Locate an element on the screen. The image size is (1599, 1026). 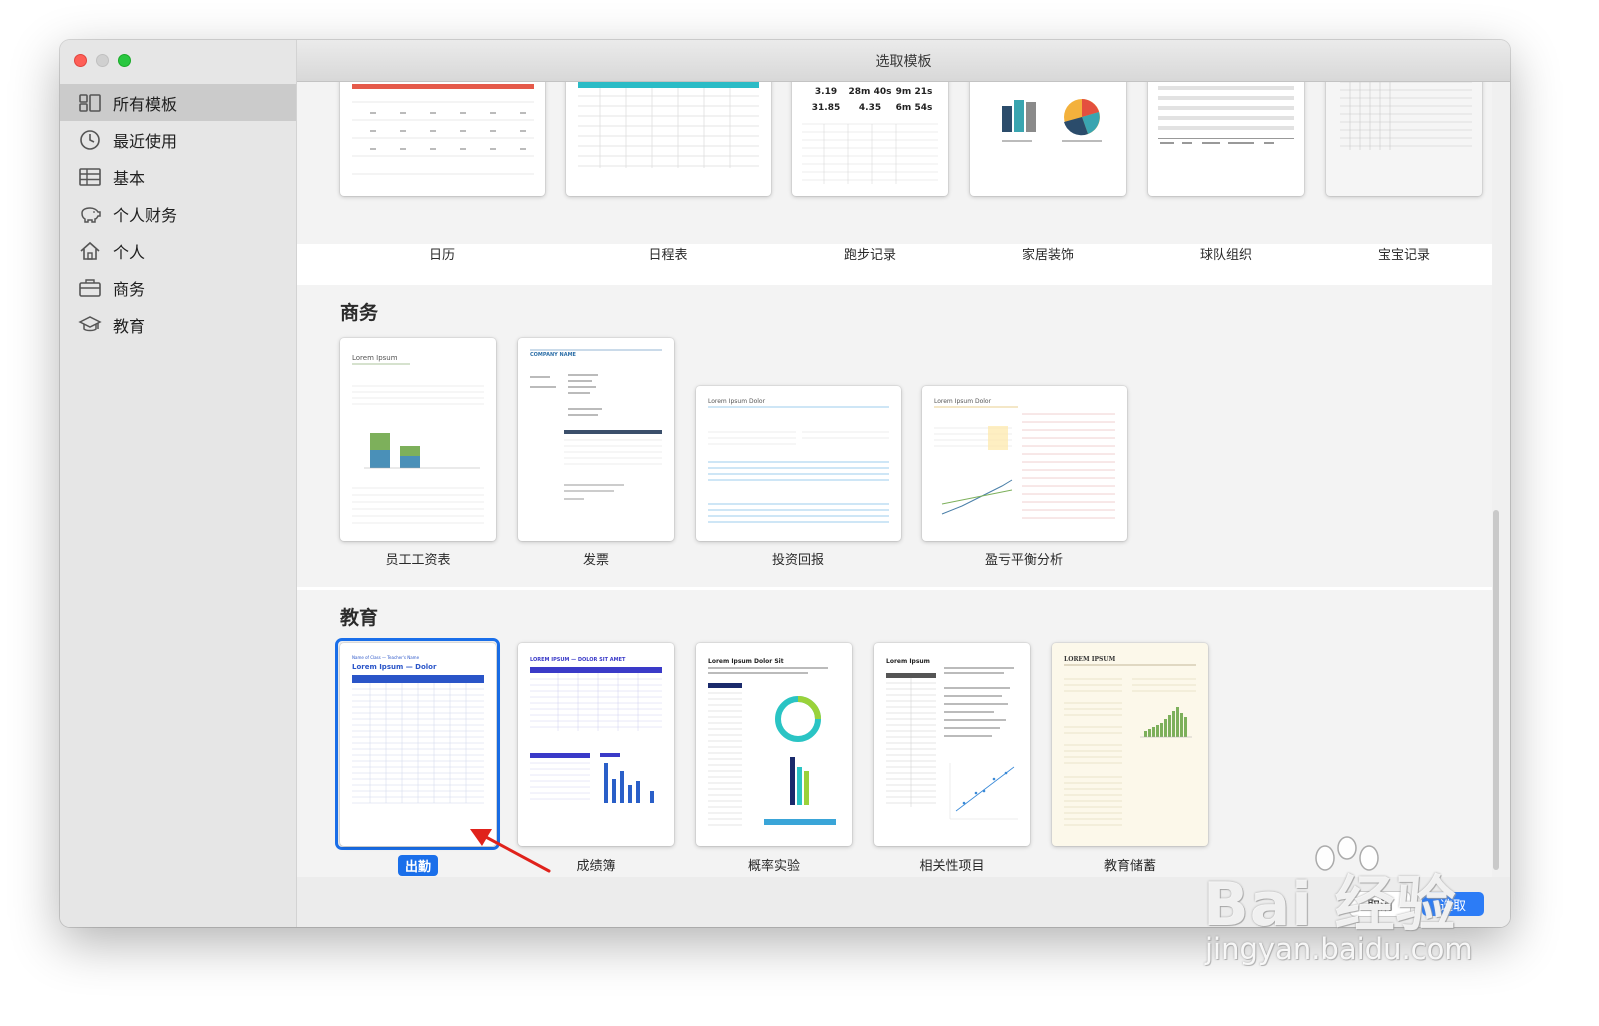
template-label: 教育储蓄 is located at coordinates (1130, 866).